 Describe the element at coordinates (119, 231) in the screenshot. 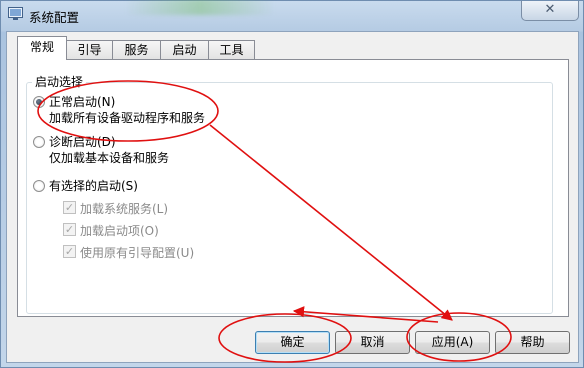

I see `load-startup-items-label: 加载启动项(O)` at that location.